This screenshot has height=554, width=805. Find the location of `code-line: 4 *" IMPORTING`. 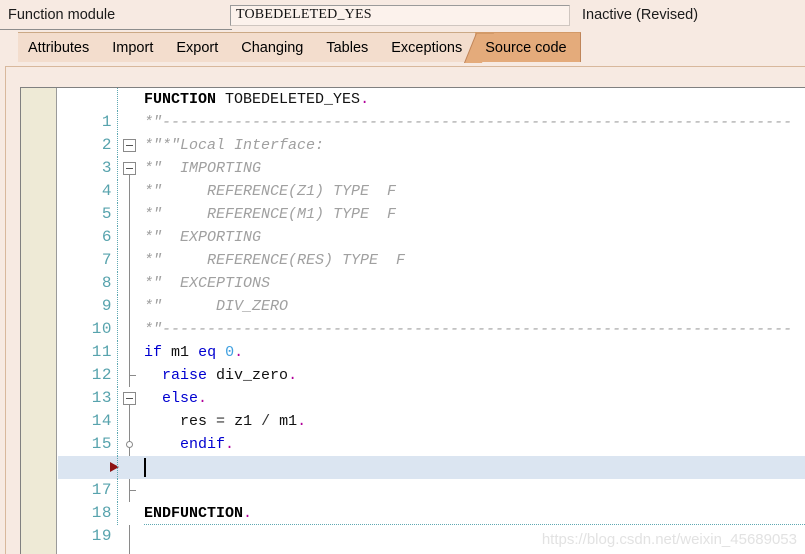

code-line: 4 *" IMPORTING is located at coordinates (431, 191).